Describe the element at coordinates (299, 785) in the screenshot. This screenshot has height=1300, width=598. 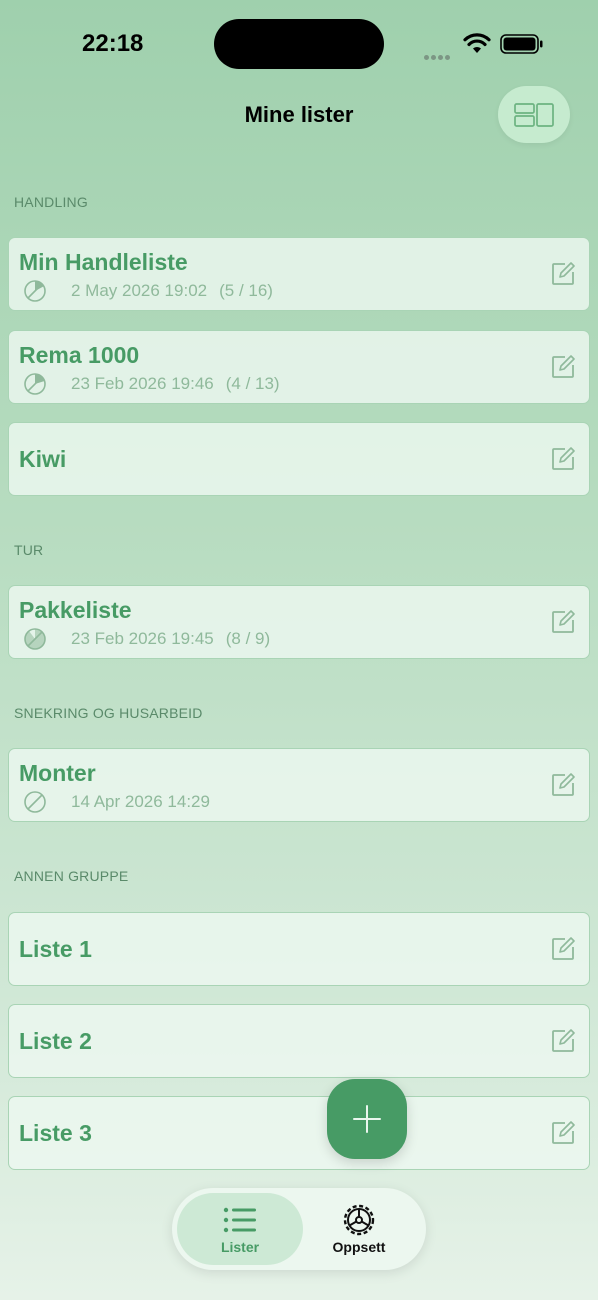
I see `list-item: Monter 14 Apr 2026 14:29` at that location.